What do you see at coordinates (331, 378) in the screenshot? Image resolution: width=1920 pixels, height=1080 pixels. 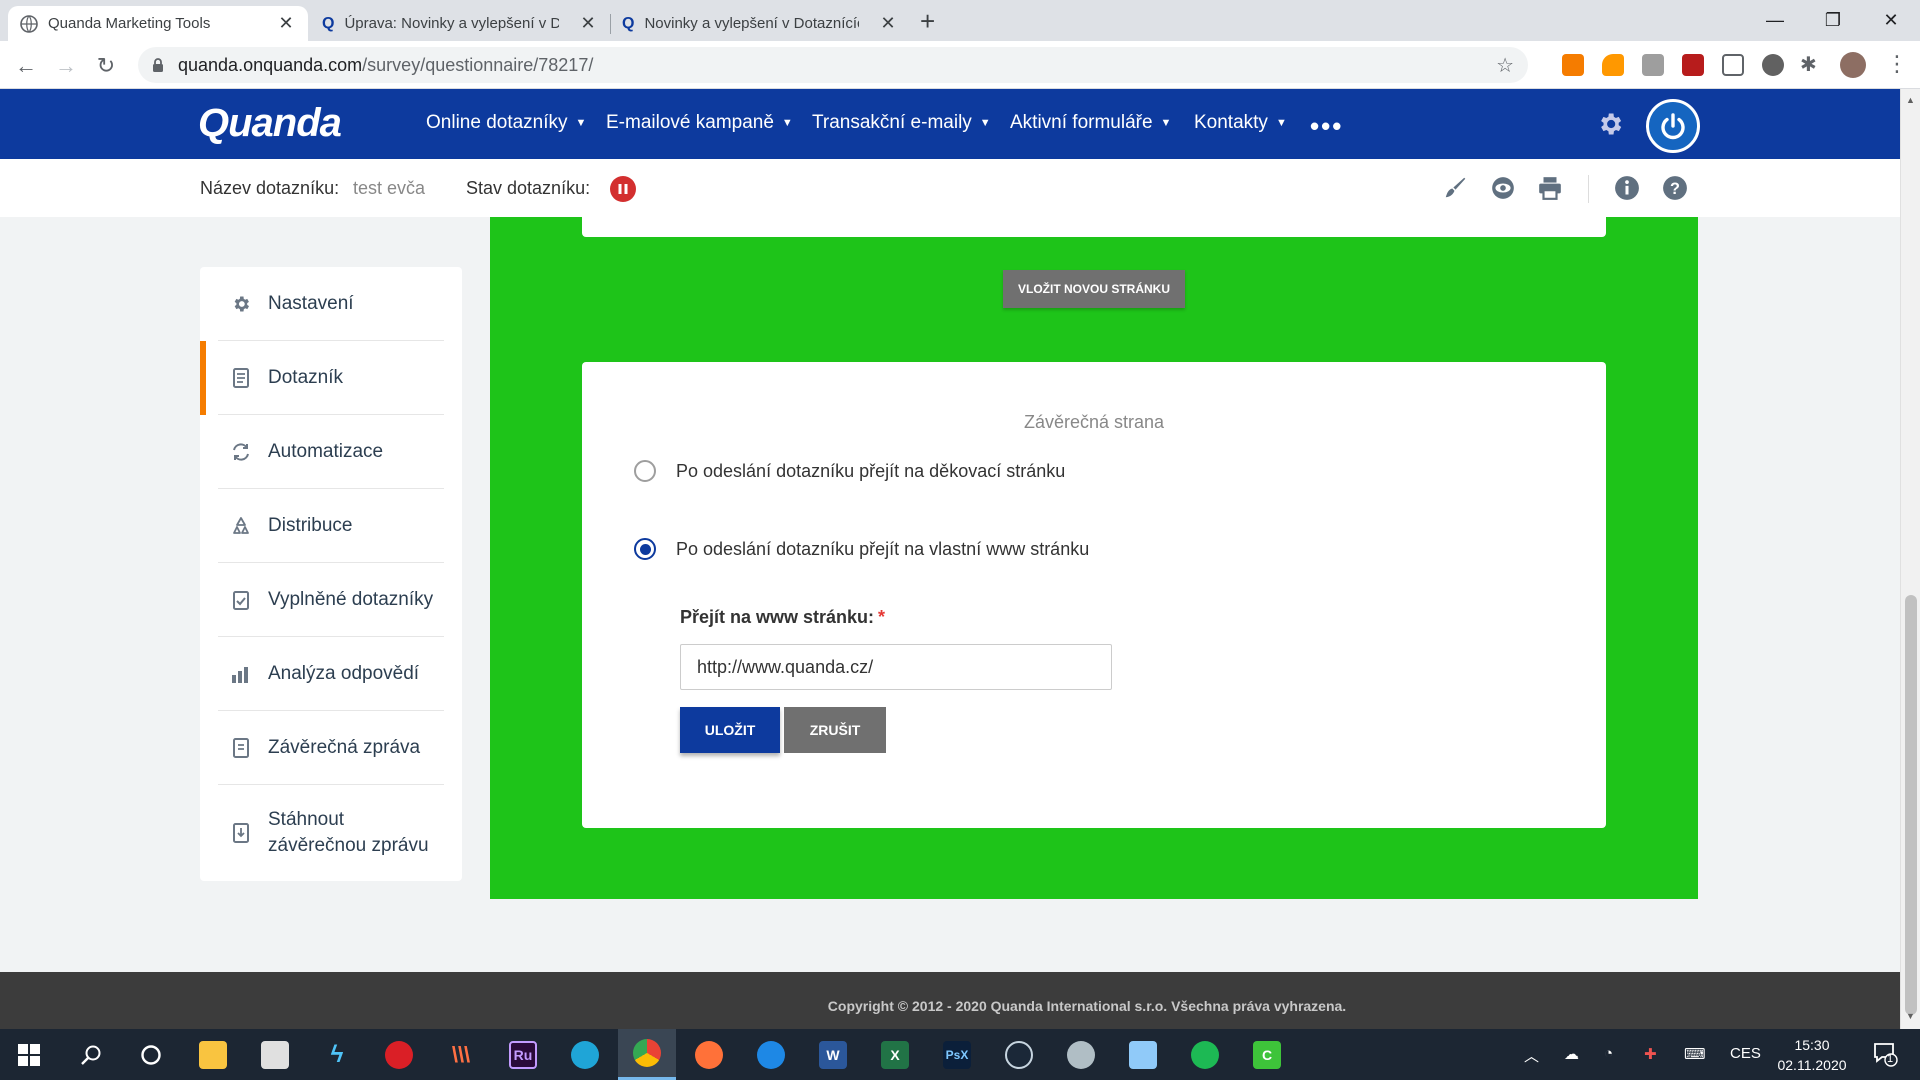 I see `sidebar-item-dotaznik: Dotazník` at bounding box center [331, 378].